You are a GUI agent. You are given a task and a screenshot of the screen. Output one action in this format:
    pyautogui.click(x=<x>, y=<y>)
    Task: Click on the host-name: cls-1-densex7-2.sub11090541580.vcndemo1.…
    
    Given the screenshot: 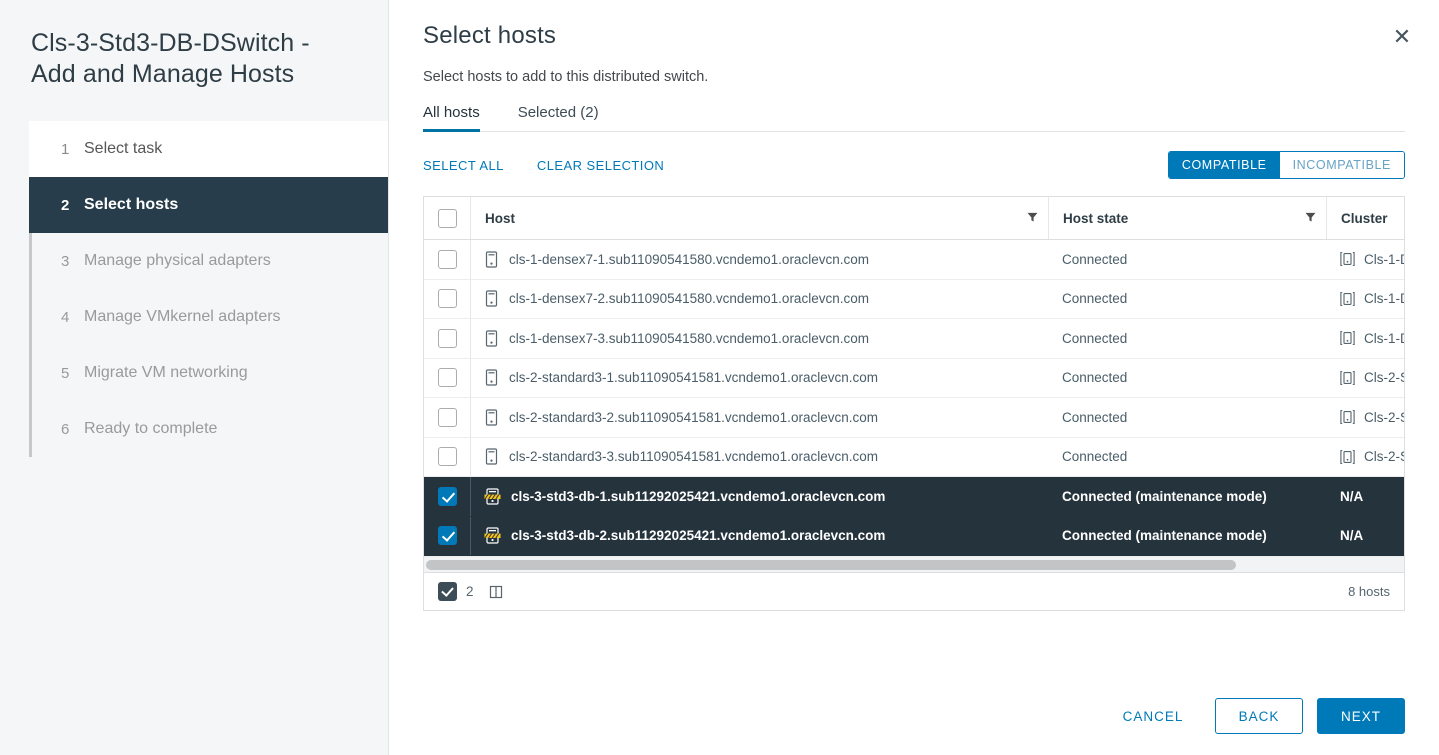 What is the action you would take?
    pyautogui.click(x=689, y=299)
    